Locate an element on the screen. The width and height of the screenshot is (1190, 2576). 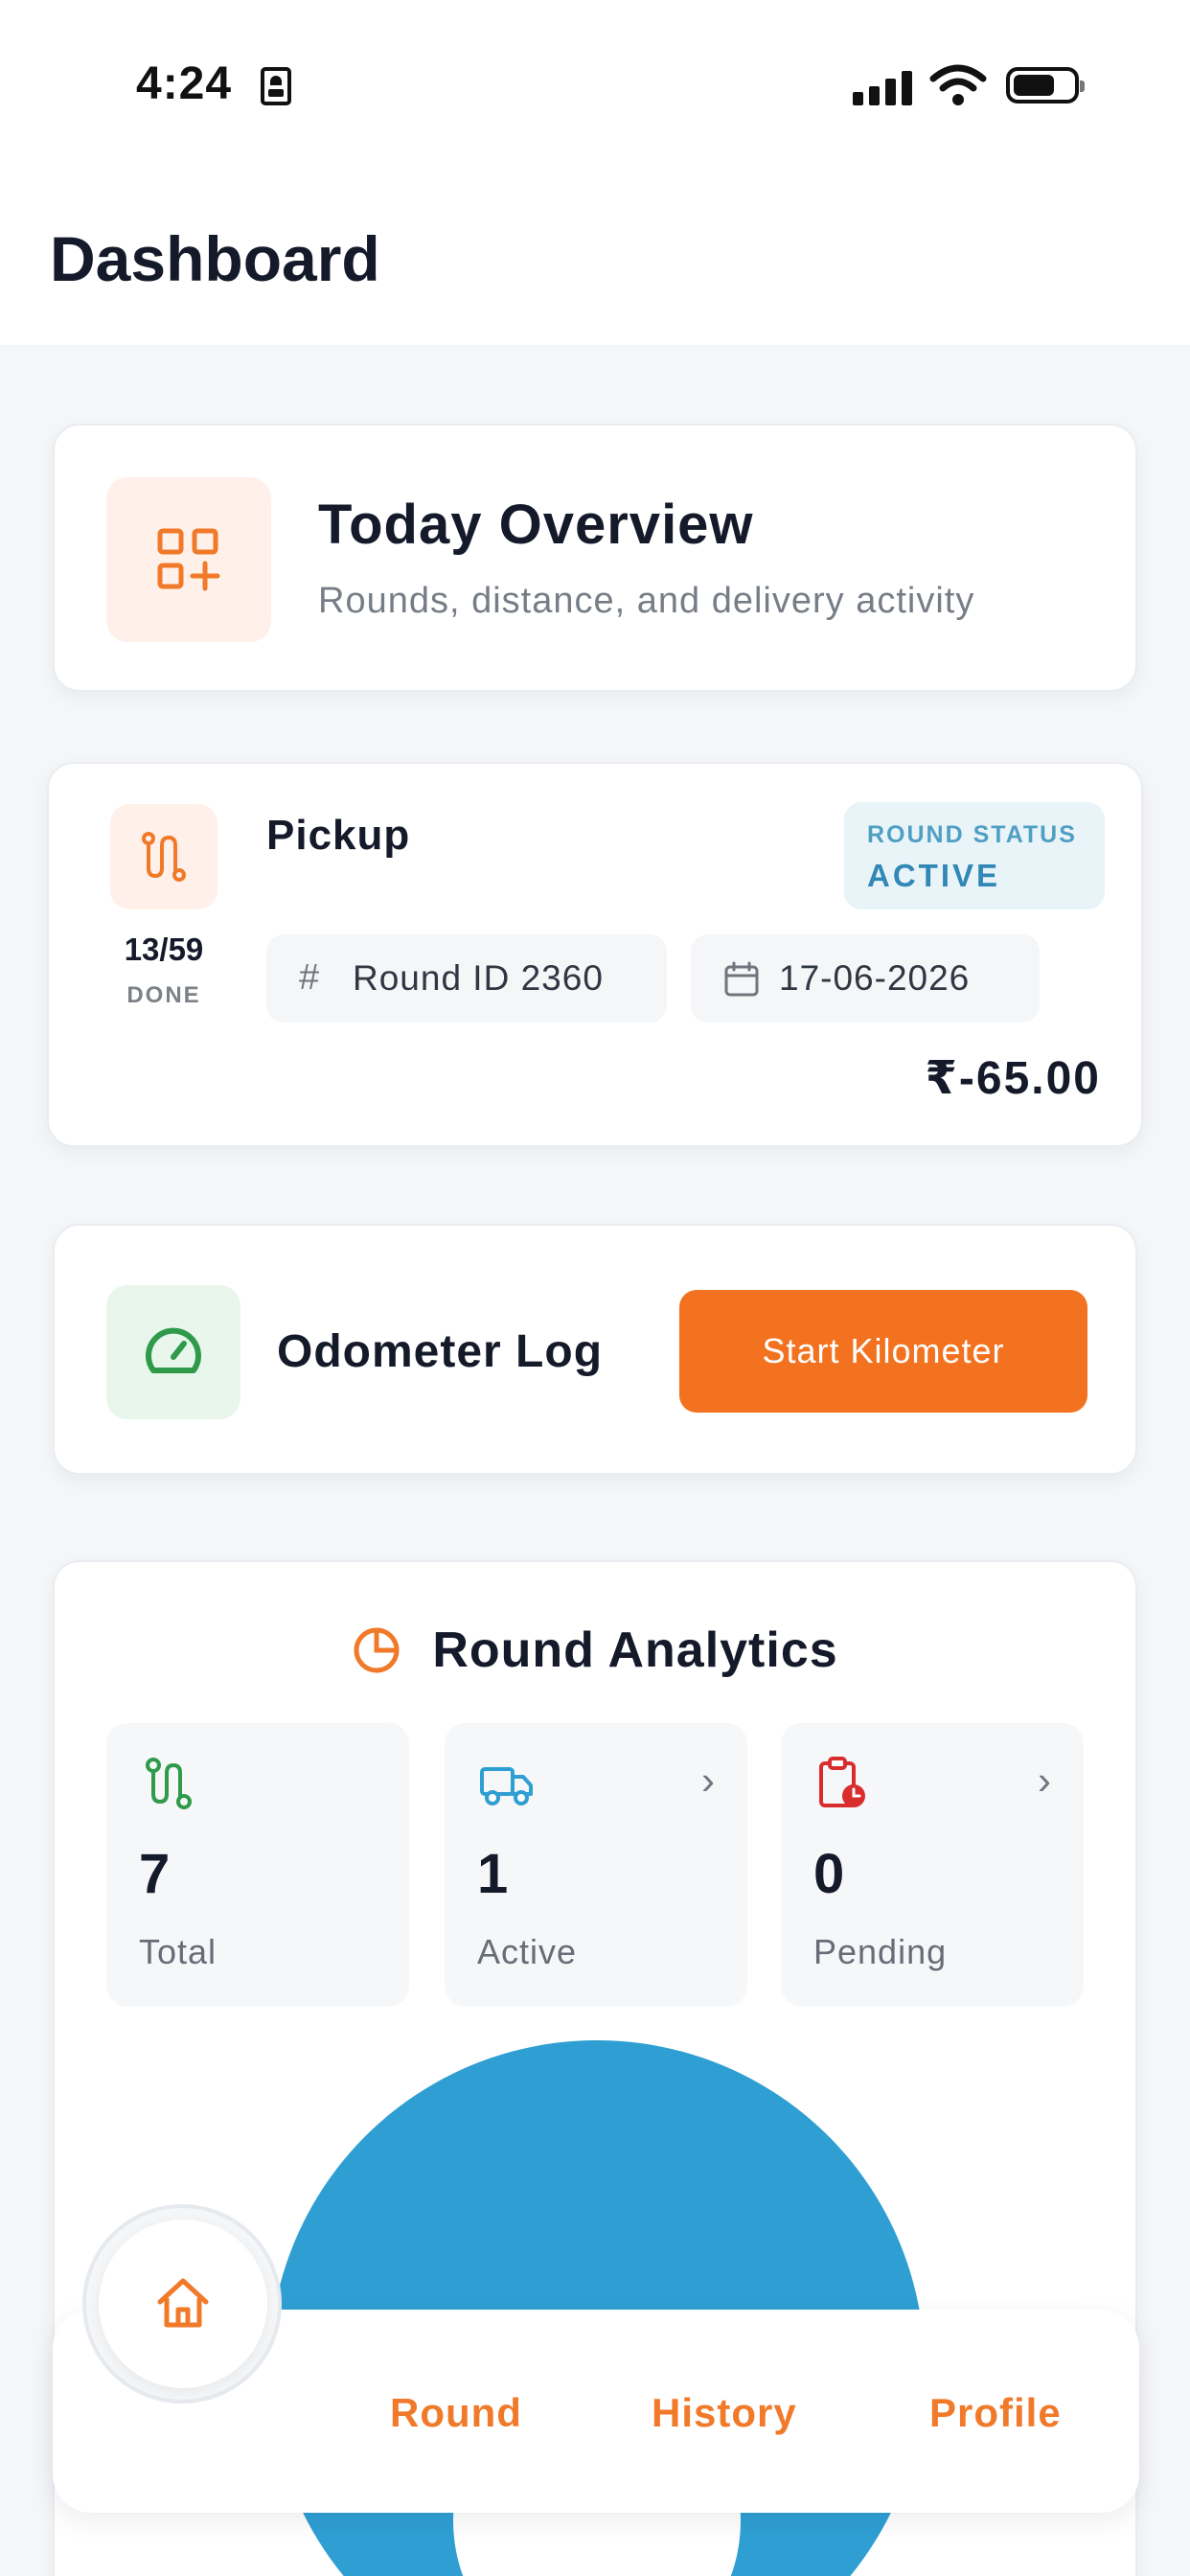
round-type: Pickup is located at coordinates (339, 835).